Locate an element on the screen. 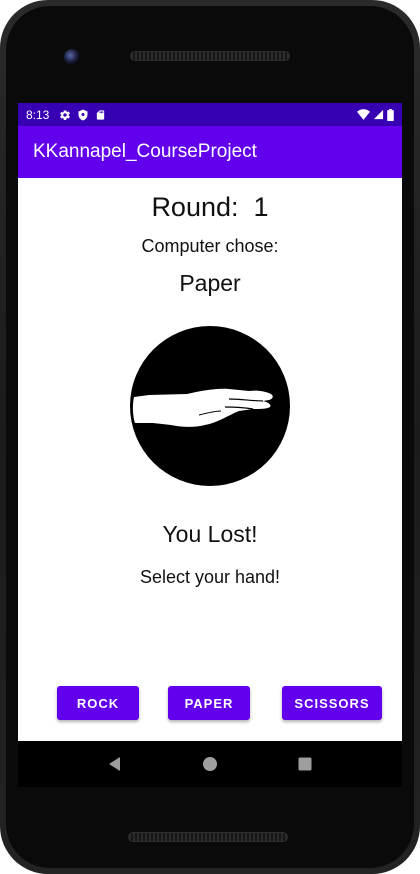  round-number: 1 is located at coordinates (261, 207).